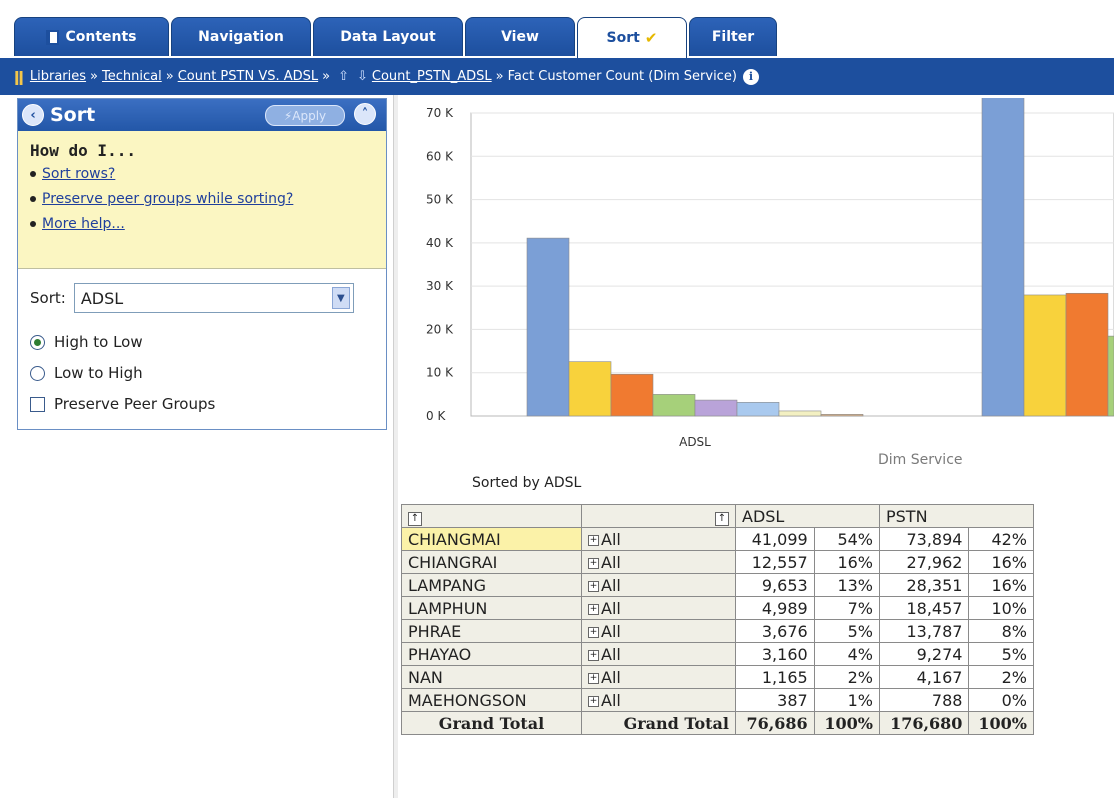 This screenshot has width=1114, height=798. Describe the element at coordinates (102, 298) in the screenshot. I see `sort-by-value: ADSL` at that location.